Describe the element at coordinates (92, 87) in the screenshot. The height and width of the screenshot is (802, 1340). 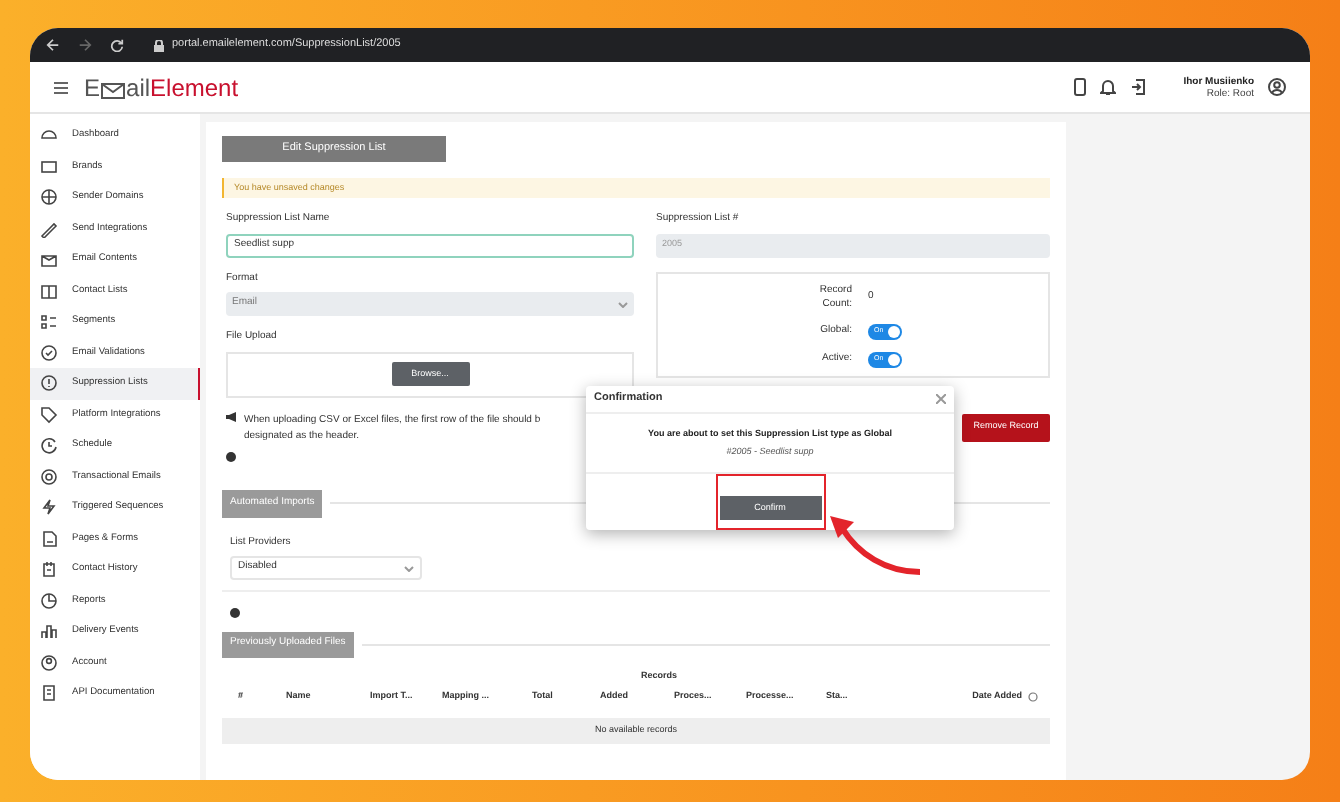
I see `logo-text: E` at that location.